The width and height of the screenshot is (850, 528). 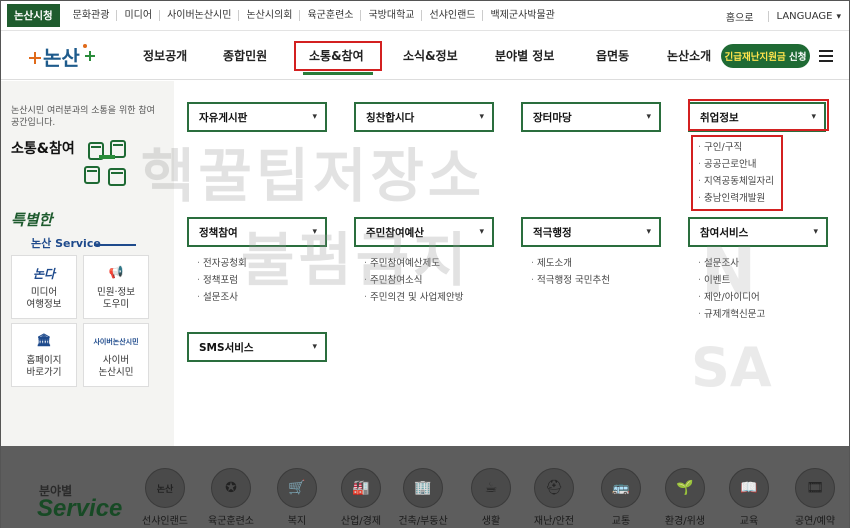 What do you see at coordinates (395, 232) in the screenshot?
I see `category-label: 주민참여예산` at bounding box center [395, 232].